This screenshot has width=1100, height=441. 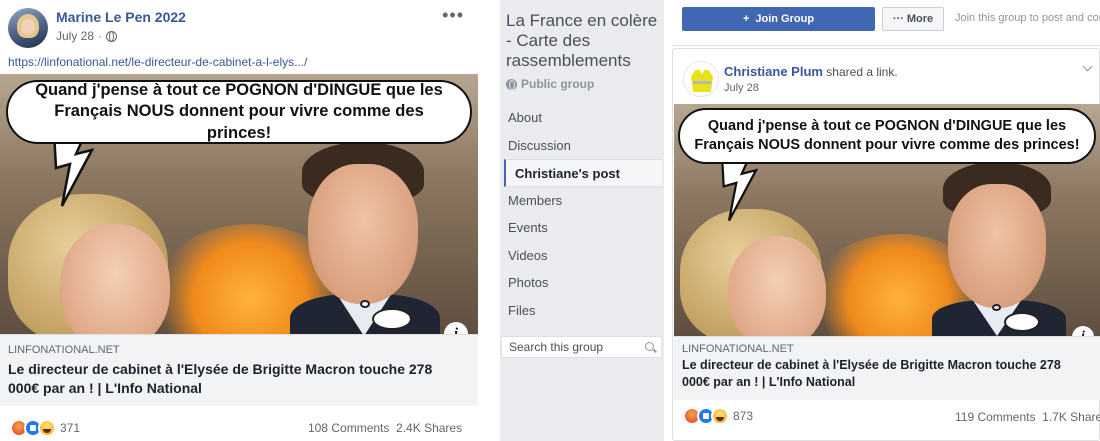 I want to click on more-button: ··· More, so click(x=913, y=19).